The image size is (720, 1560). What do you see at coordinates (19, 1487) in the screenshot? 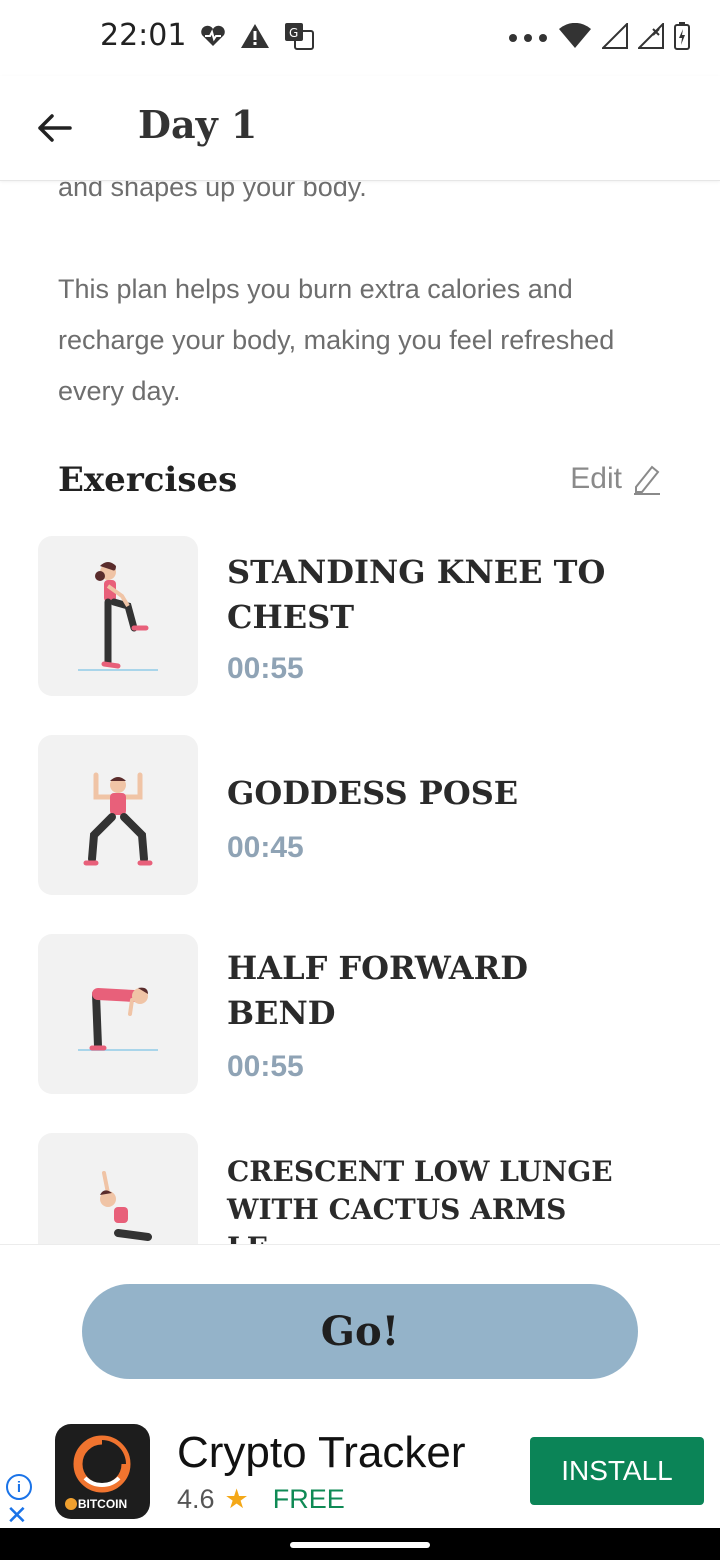
I see `ad-info-icon: i` at bounding box center [19, 1487].